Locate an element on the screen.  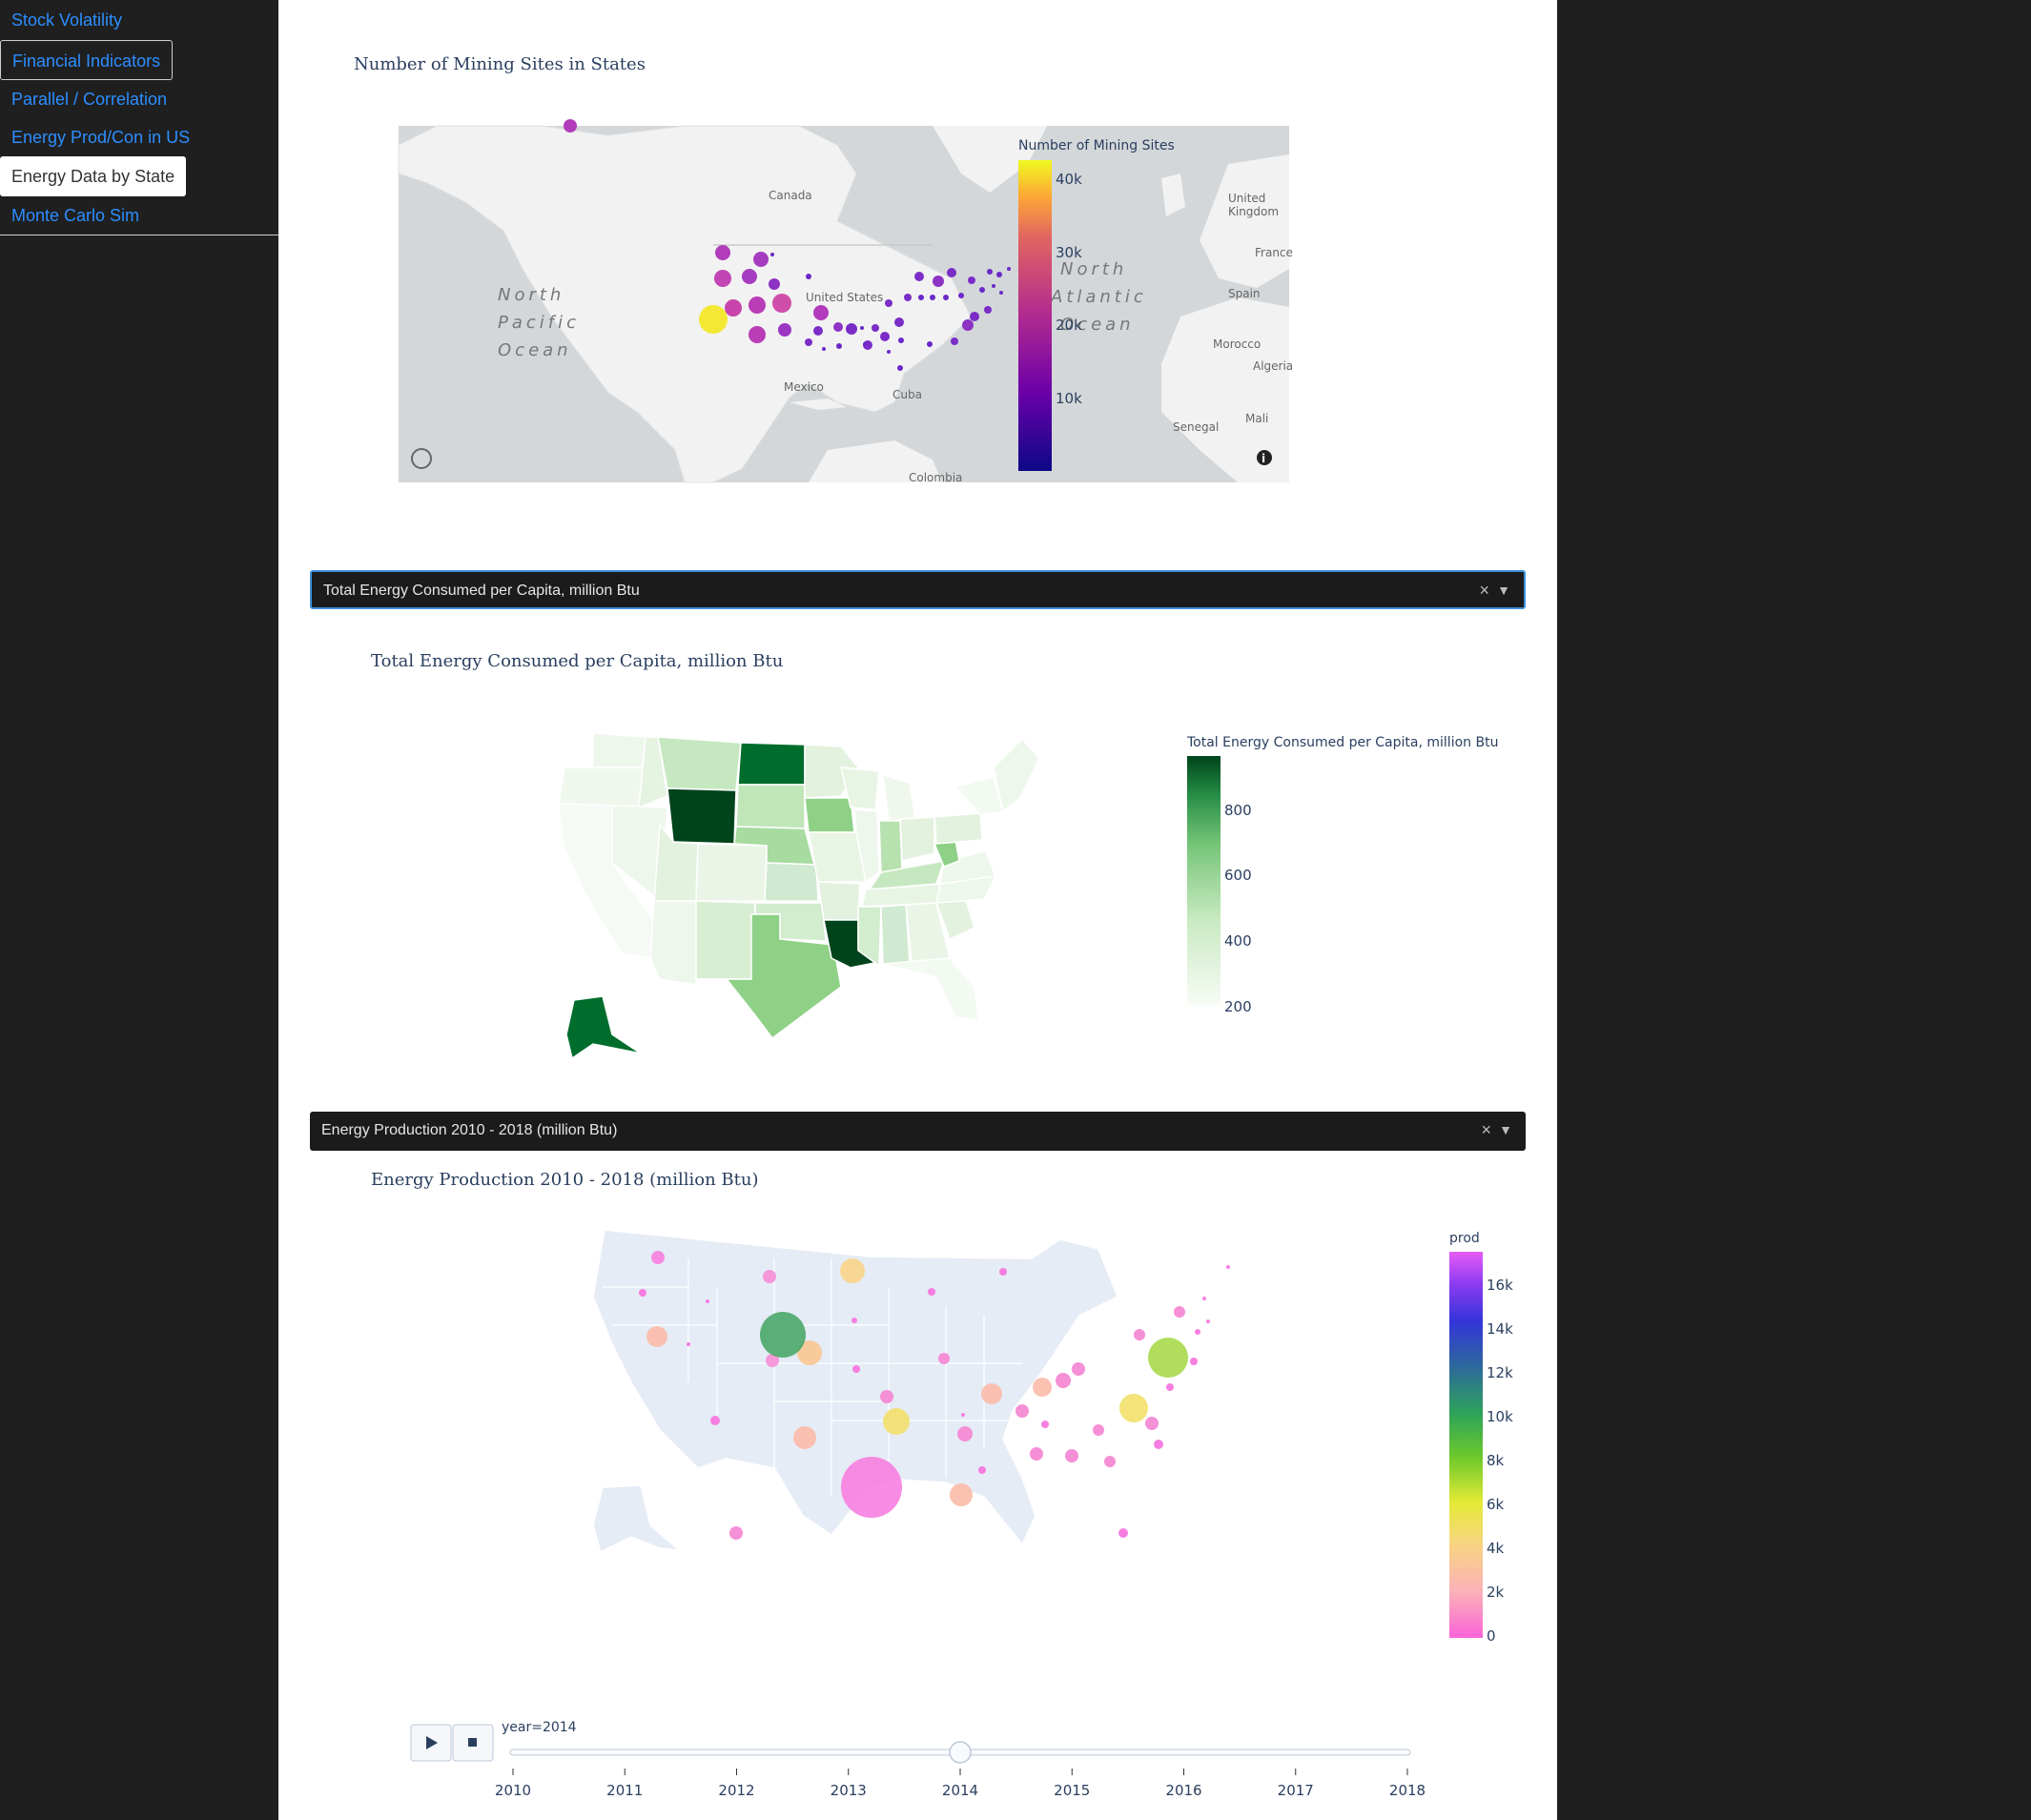
us-choropleth-map is located at coordinates (799, 896).